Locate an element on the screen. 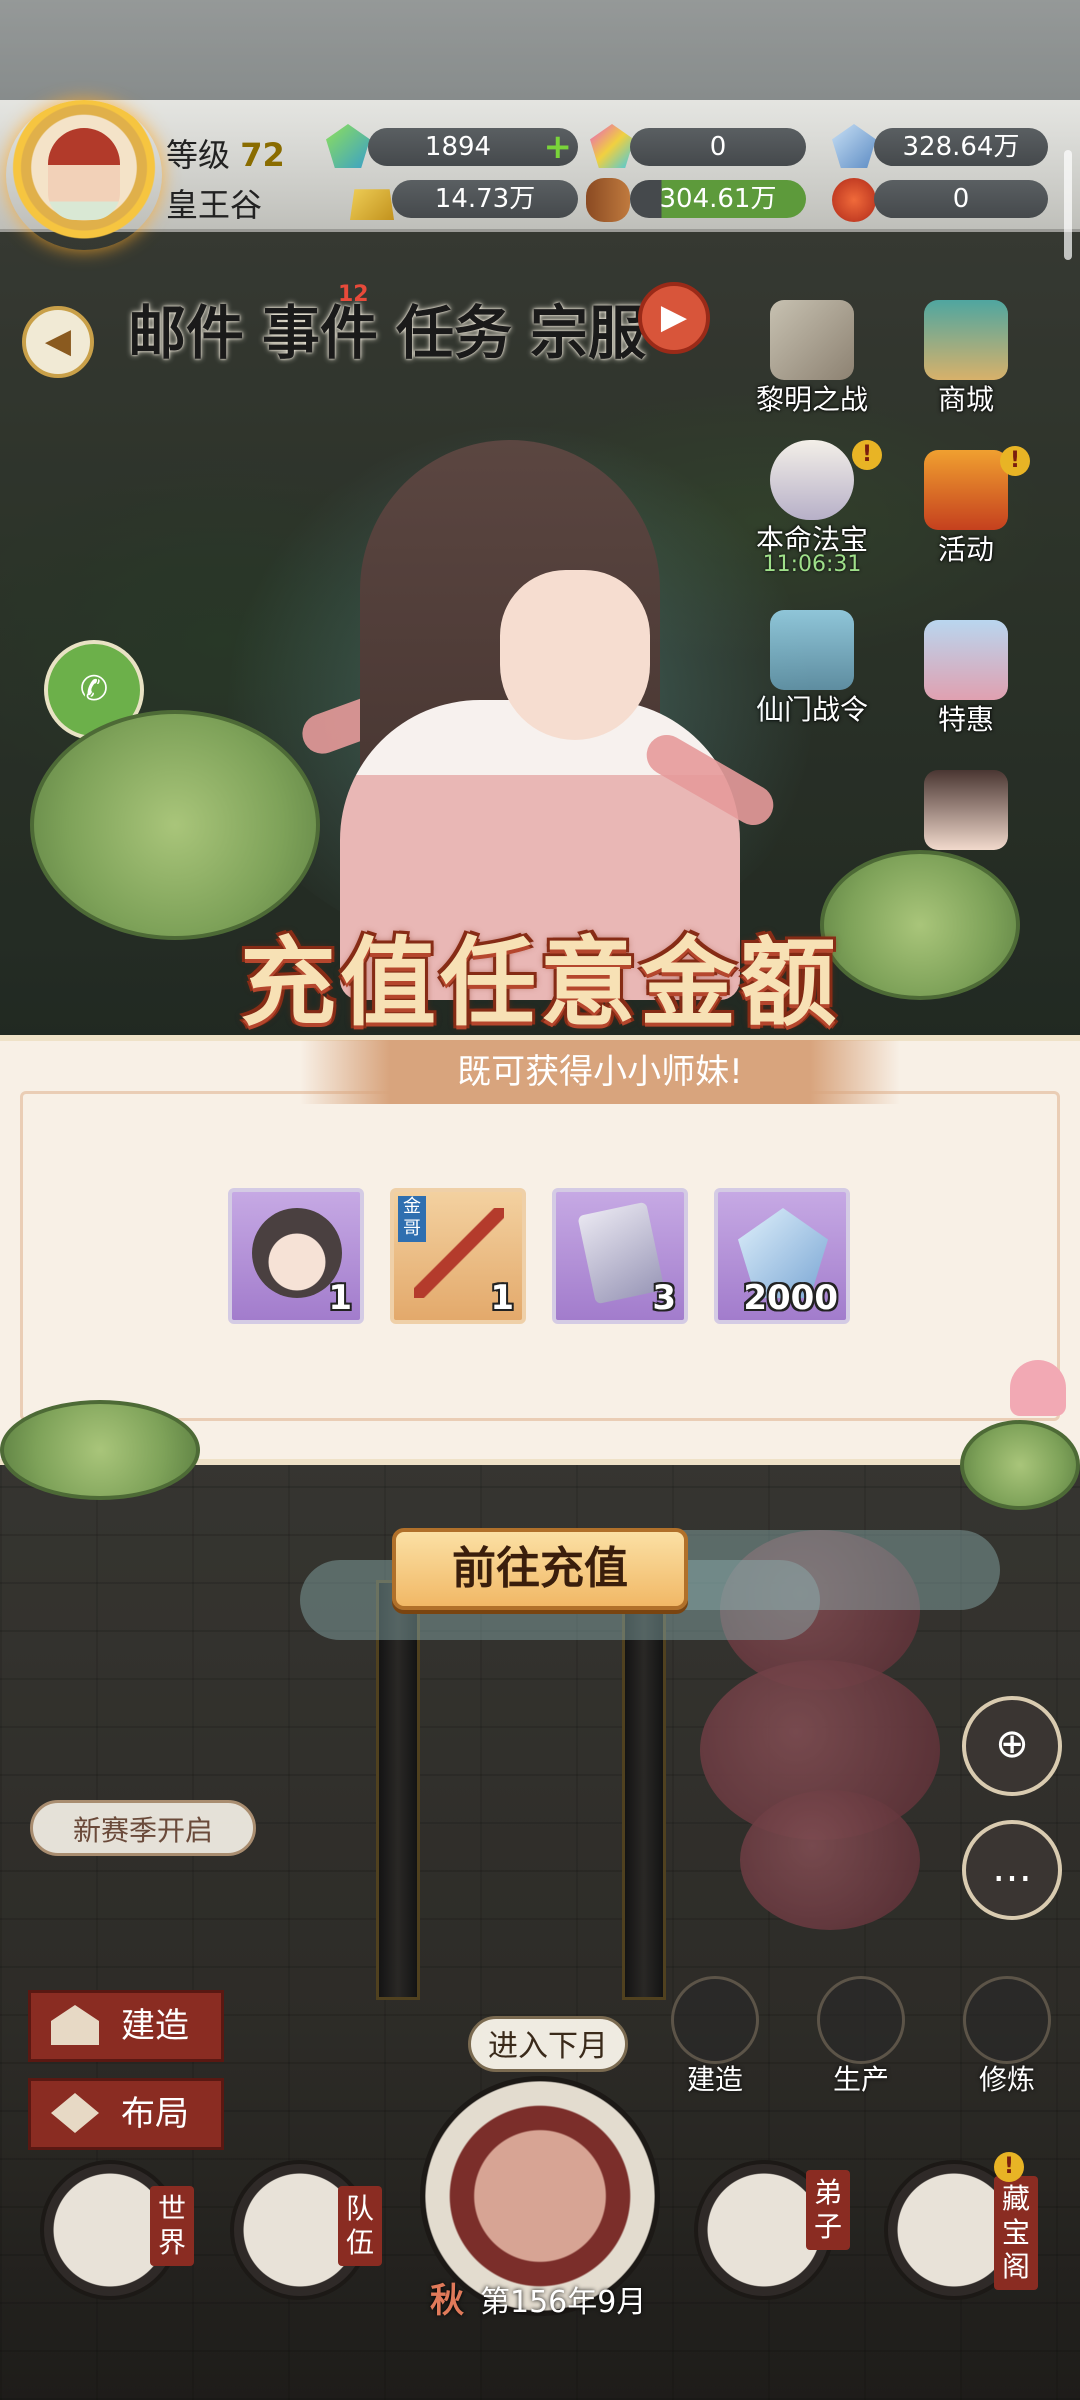 The height and width of the screenshot is (2400, 1080). events-badge: 12 is located at coordinates (353, 294).